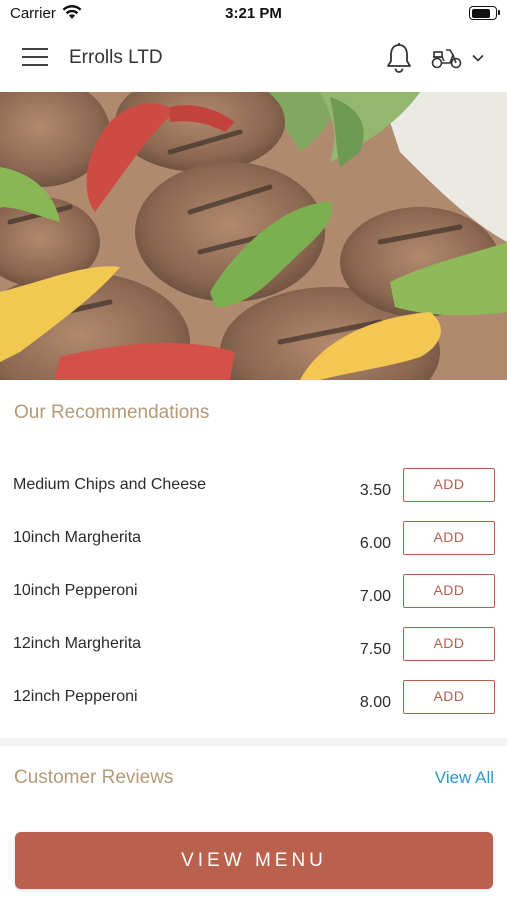 Image resolution: width=507 pixels, height=900 pixels. What do you see at coordinates (253, 600) in the screenshot?
I see `list-item: 10inch Pepperoni 7.00 ADD` at bounding box center [253, 600].